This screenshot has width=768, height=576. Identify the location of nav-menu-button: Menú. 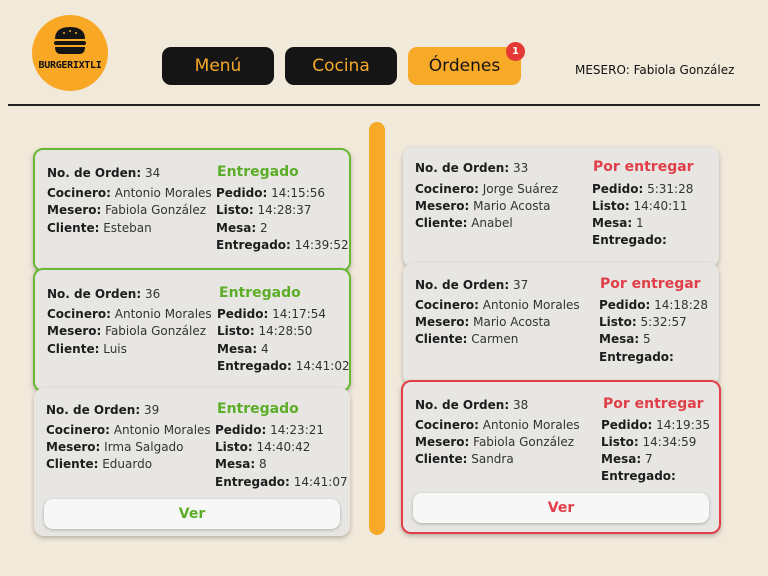
(218, 66).